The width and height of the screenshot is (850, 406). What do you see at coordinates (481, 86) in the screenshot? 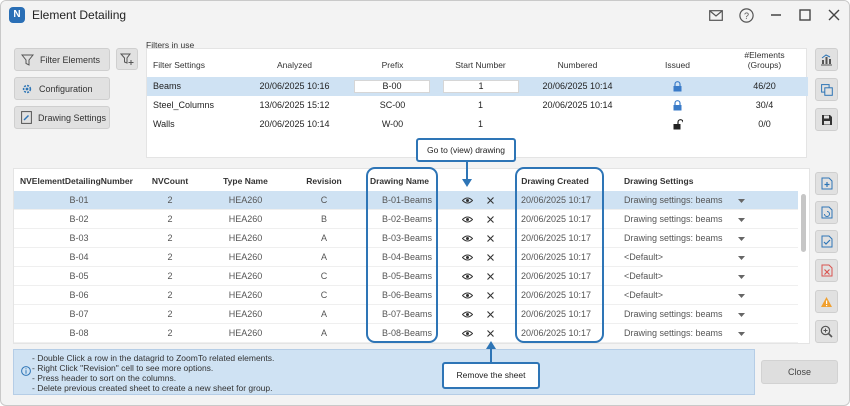
I see `start-number-input: 1` at bounding box center [481, 86].